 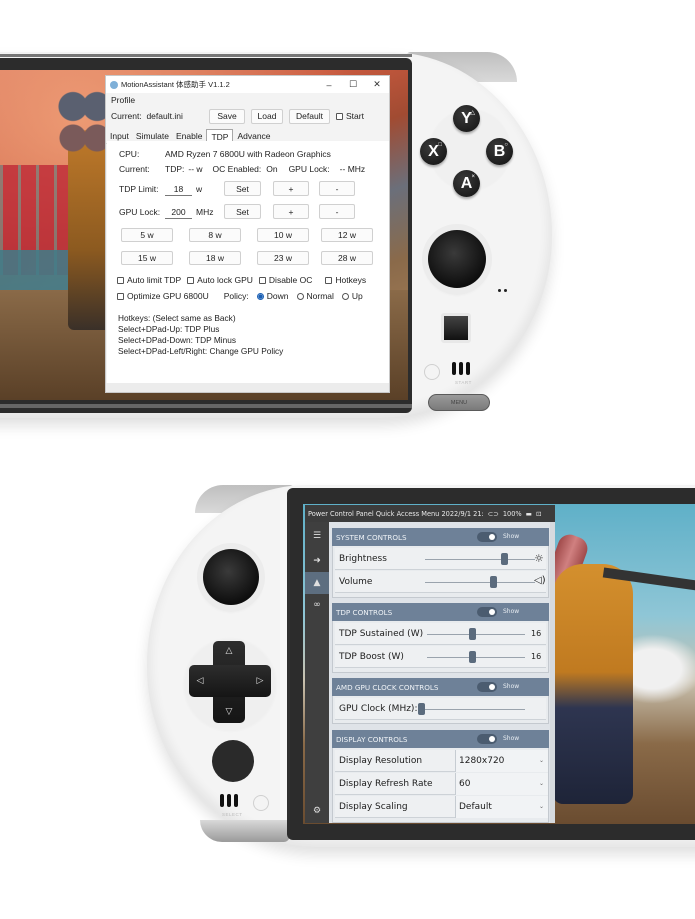 I want to click on preset-8w-button: 8 w, so click(x=215, y=235).